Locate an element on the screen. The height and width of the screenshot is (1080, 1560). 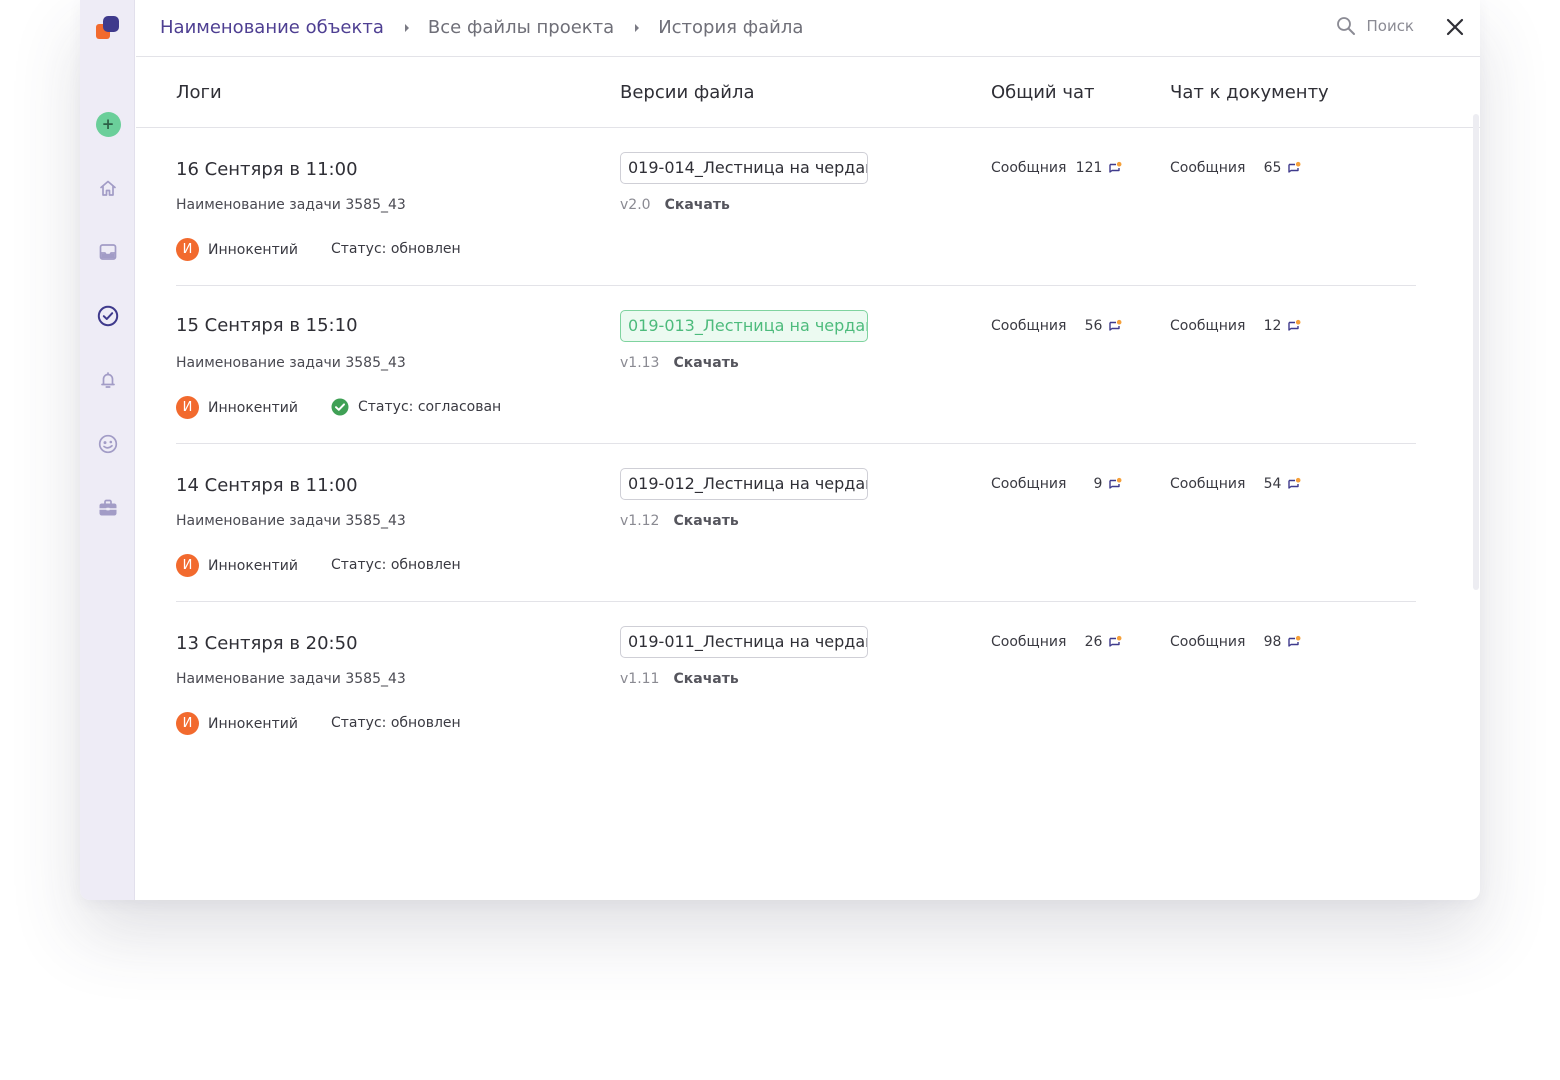
version-info: v2.0 Скачать is located at coordinates (675, 205).